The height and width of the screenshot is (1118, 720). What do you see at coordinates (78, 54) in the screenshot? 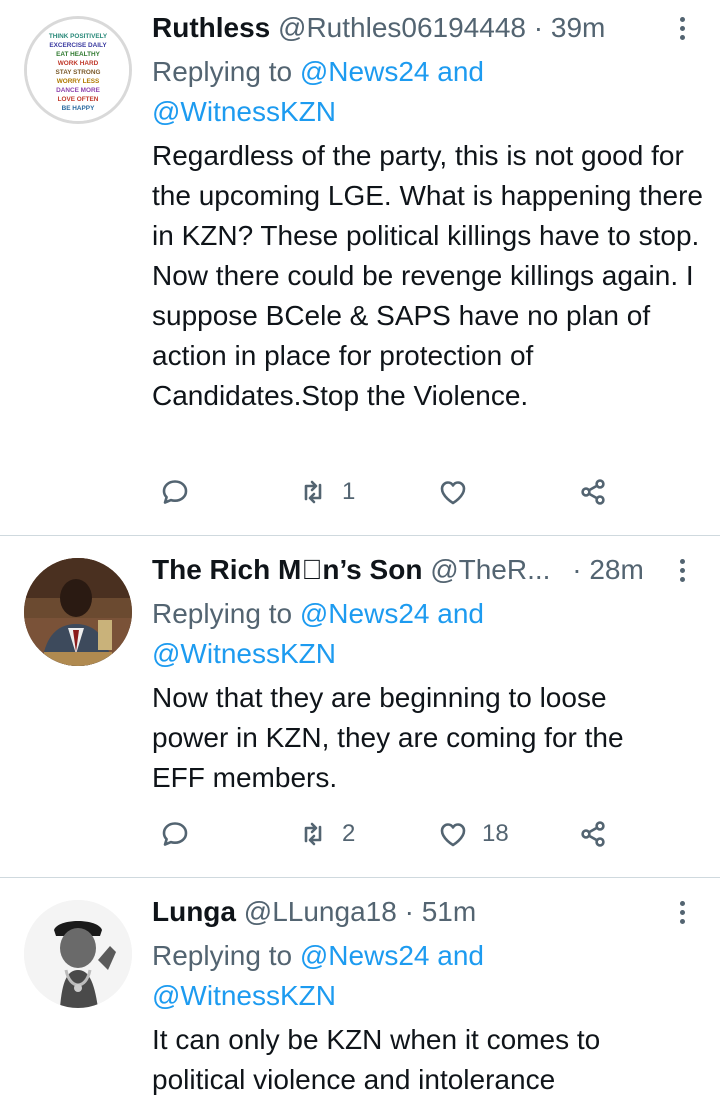
I see `avatar-text-line: EAT HEALTHY` at bounding box center [78, 54].